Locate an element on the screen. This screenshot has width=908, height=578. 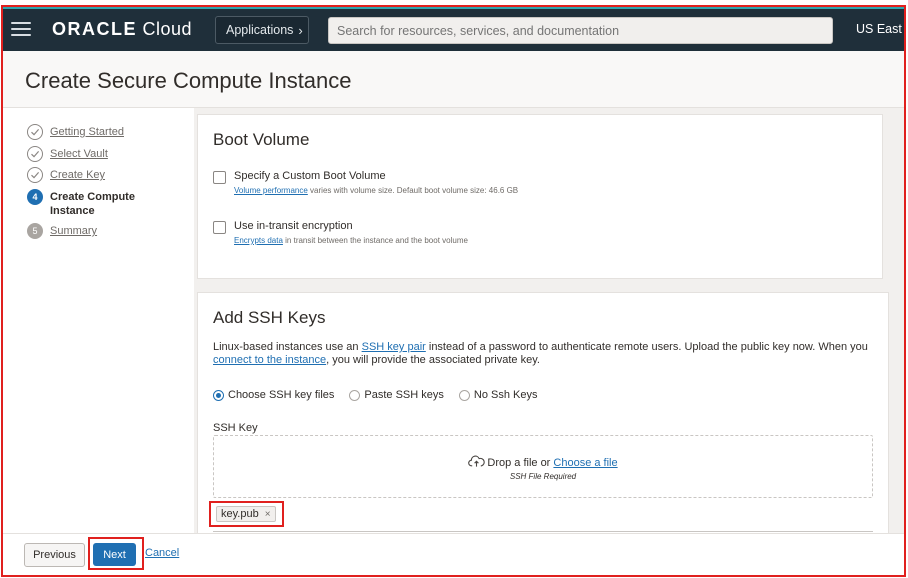
oracle-cloud-logo: ORACLE Cloud is located at coordinates (122, 29).